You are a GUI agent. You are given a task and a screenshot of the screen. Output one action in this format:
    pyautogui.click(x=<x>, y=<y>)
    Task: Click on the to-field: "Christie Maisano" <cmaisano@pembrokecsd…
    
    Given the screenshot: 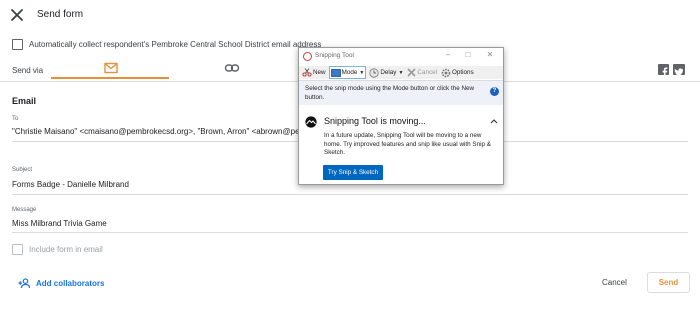 What is the action you would take?
    pyautogui.click(x=161, y=131)
    